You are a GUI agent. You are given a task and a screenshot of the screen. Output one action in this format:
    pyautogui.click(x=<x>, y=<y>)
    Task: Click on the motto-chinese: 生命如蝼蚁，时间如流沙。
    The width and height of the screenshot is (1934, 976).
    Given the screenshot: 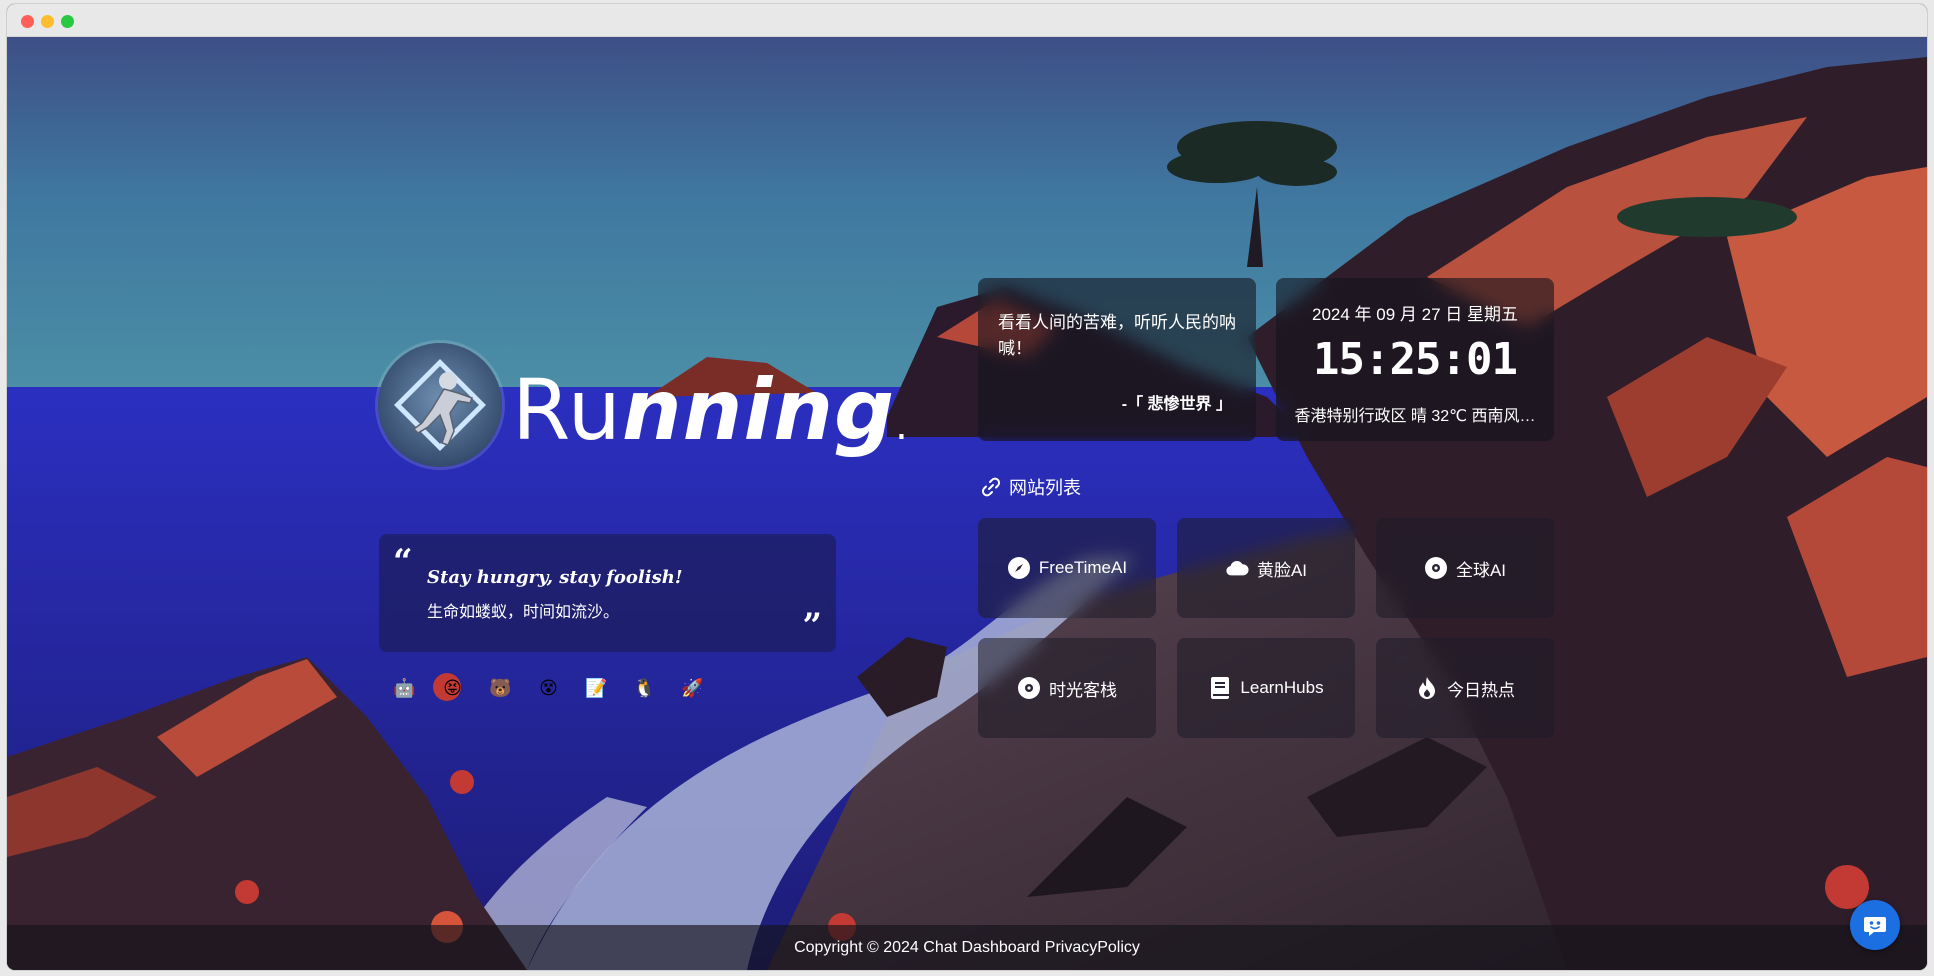 What is the action you would take?
    pyautogui.click(x=523, y=612)
    